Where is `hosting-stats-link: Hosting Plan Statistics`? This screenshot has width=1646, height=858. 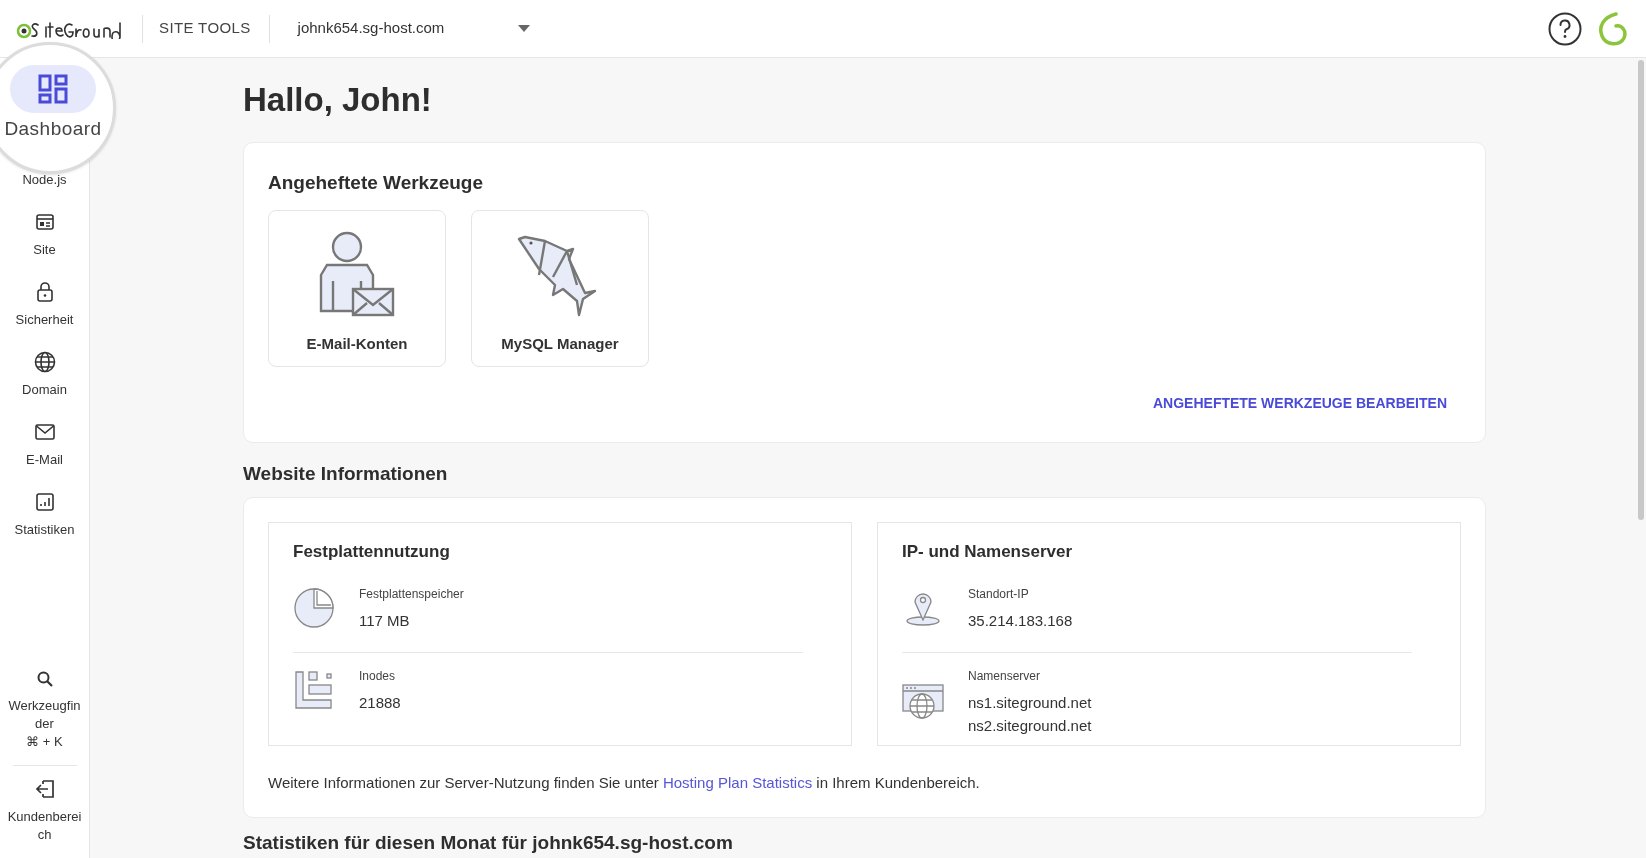 hosting-stats-link: Hosting Plan Statistics is located at coordinates (737, 782).